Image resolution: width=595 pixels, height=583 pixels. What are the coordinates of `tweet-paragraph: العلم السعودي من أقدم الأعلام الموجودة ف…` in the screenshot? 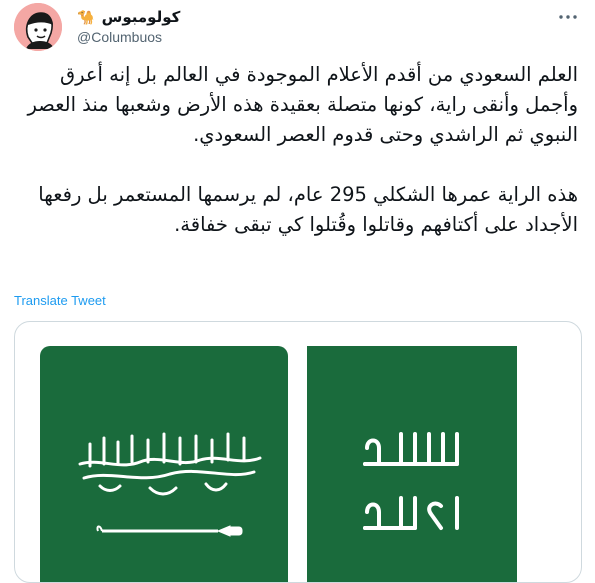 It's located at (302, 104).